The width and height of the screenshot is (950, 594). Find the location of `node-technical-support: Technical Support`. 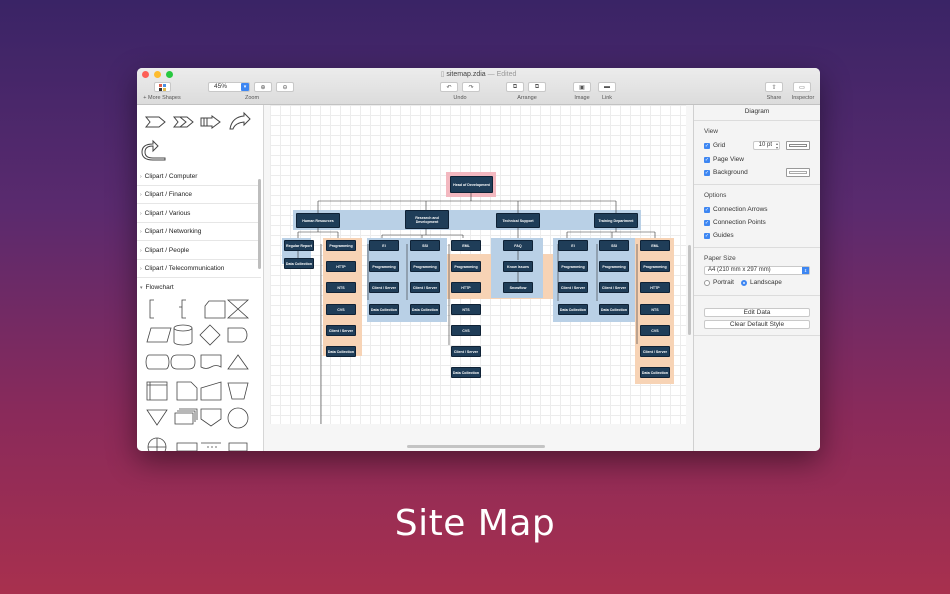

node-technical-support: Technical Support is located at coordinates (518, 220).